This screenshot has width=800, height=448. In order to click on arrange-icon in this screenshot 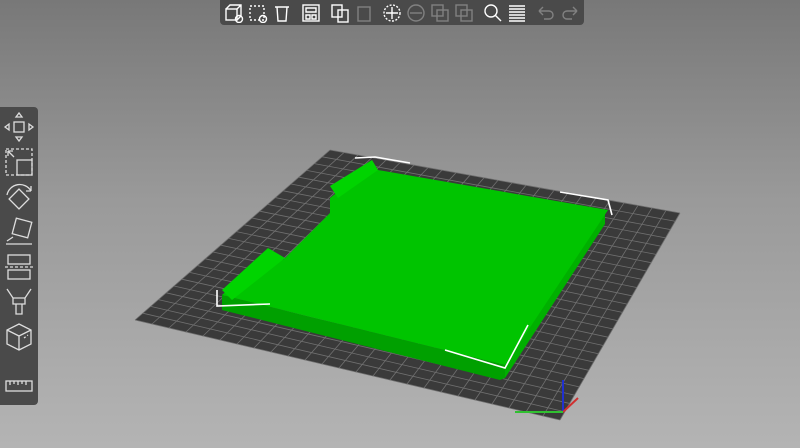, I will do `click(311, 13)`.